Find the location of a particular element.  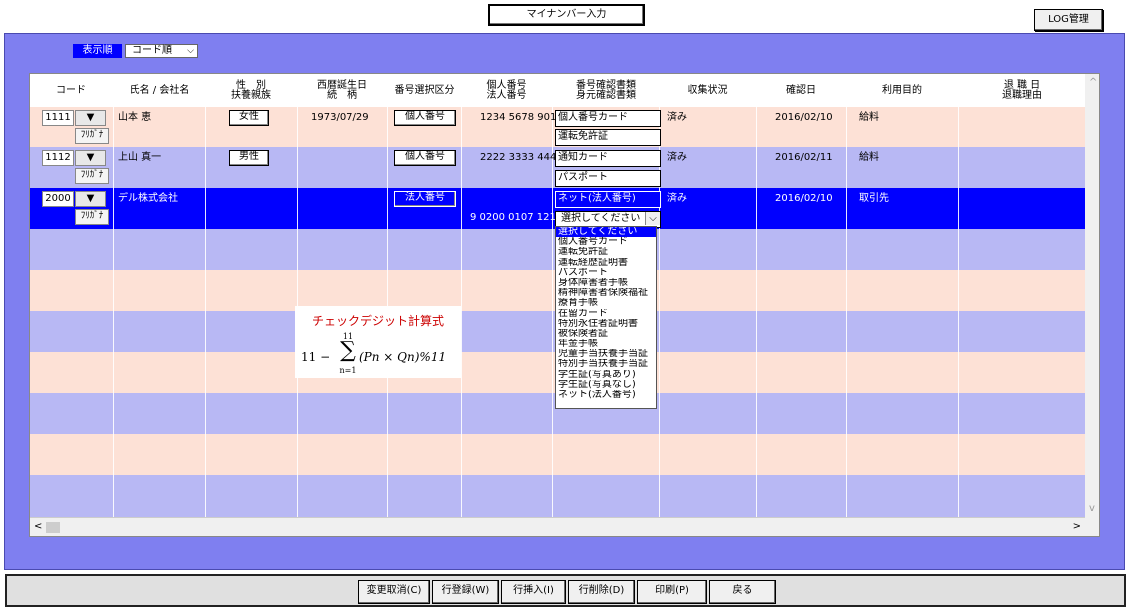

dropdown-option: 学生証(写真なし) is located at coordinates (606, 385).